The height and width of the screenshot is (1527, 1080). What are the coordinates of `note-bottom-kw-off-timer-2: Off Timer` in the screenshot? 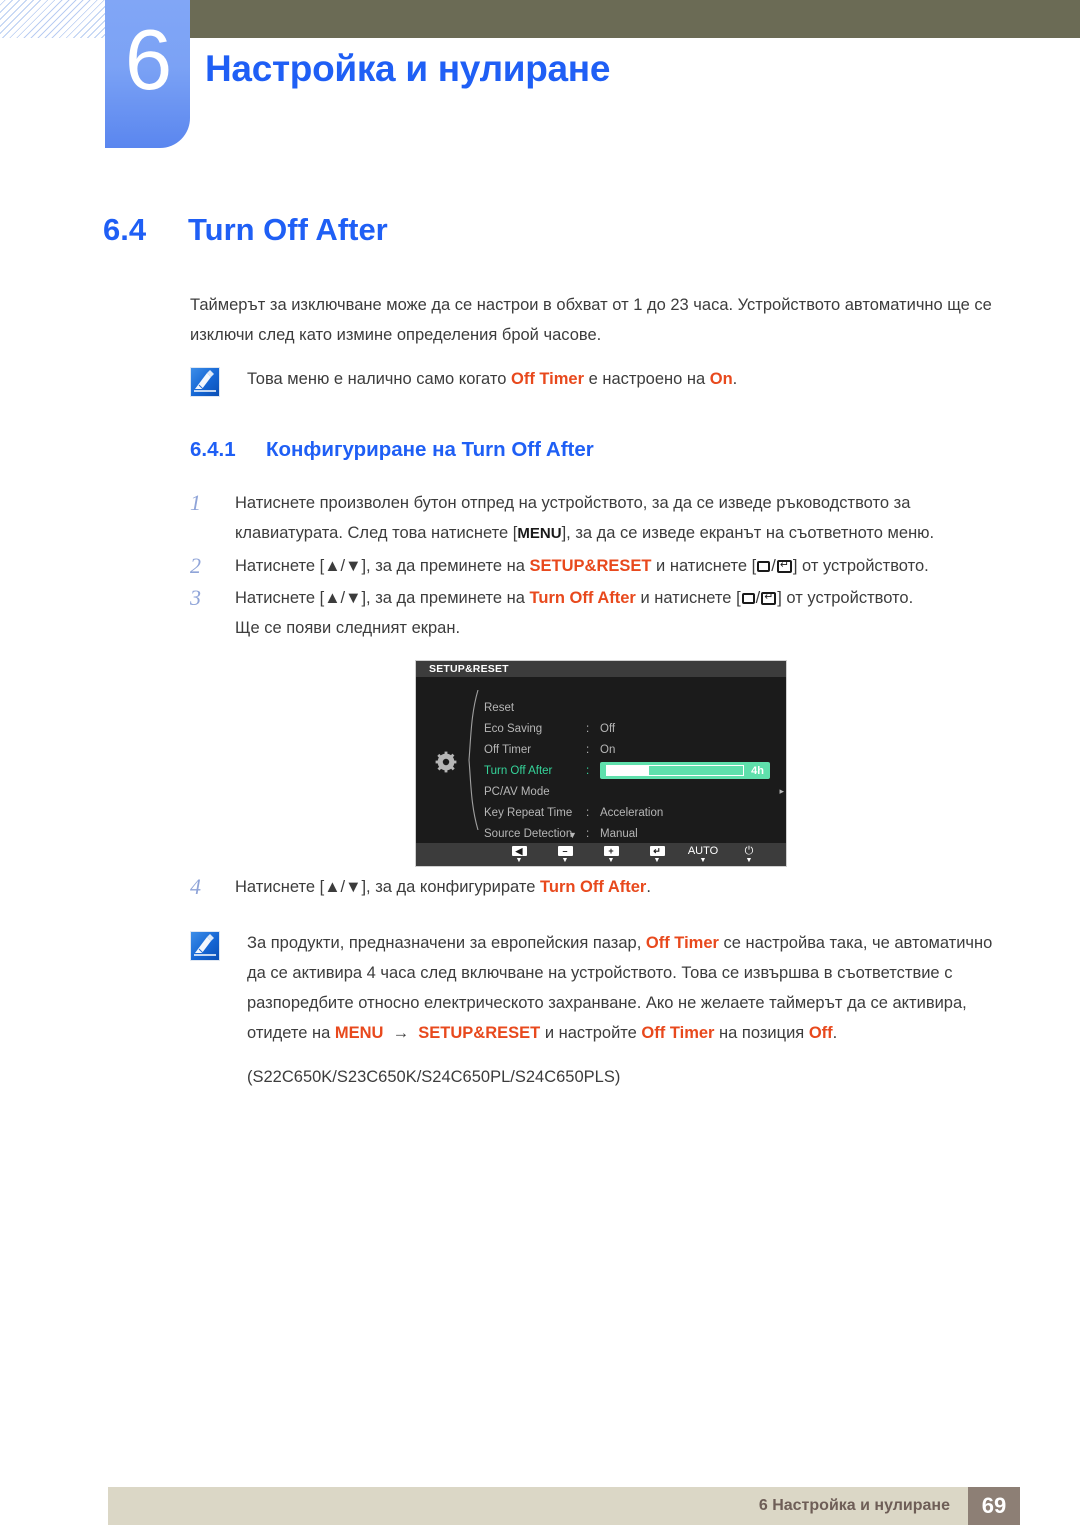 It's located at (678, 1033).